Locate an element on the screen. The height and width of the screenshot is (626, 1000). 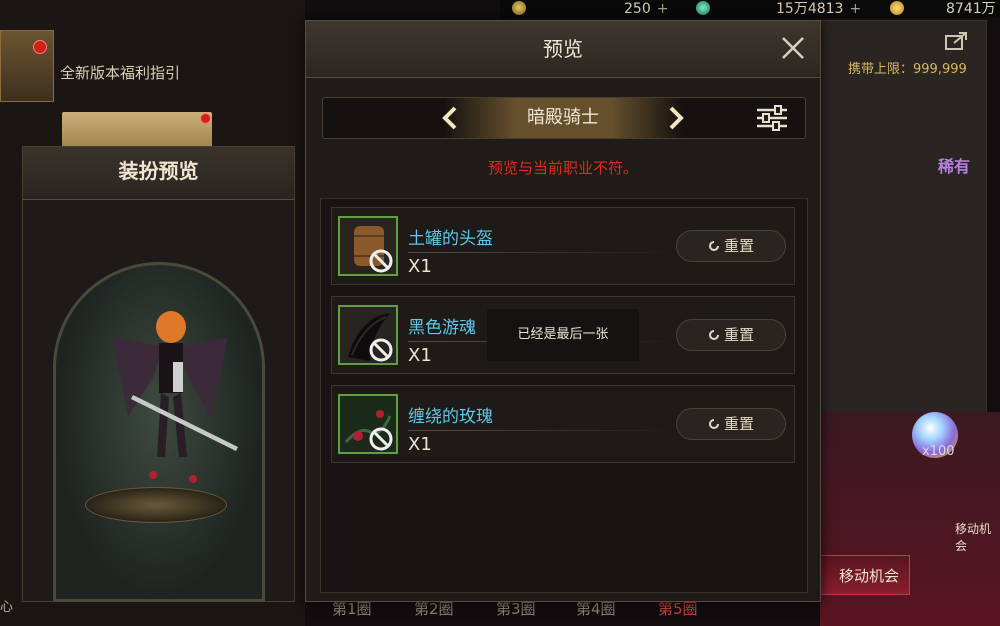
item-name: 土罐的头盔 is located at coordinates (450, 239).